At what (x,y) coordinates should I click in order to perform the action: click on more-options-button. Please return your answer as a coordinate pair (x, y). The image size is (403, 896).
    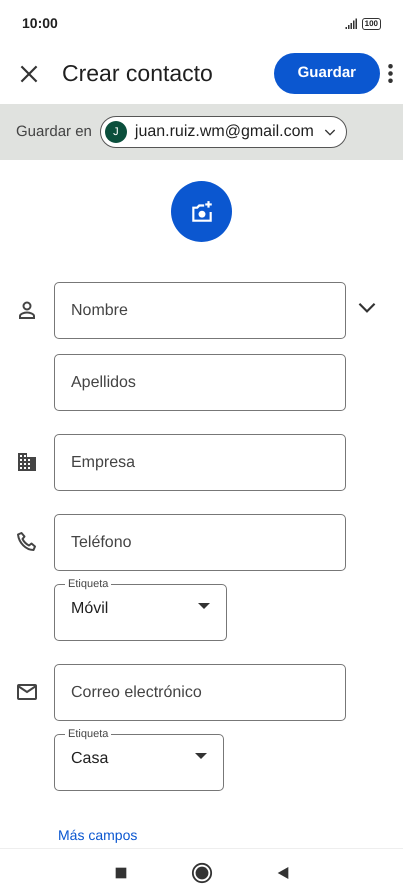
    Looking at the image, I should click on (390, 74).